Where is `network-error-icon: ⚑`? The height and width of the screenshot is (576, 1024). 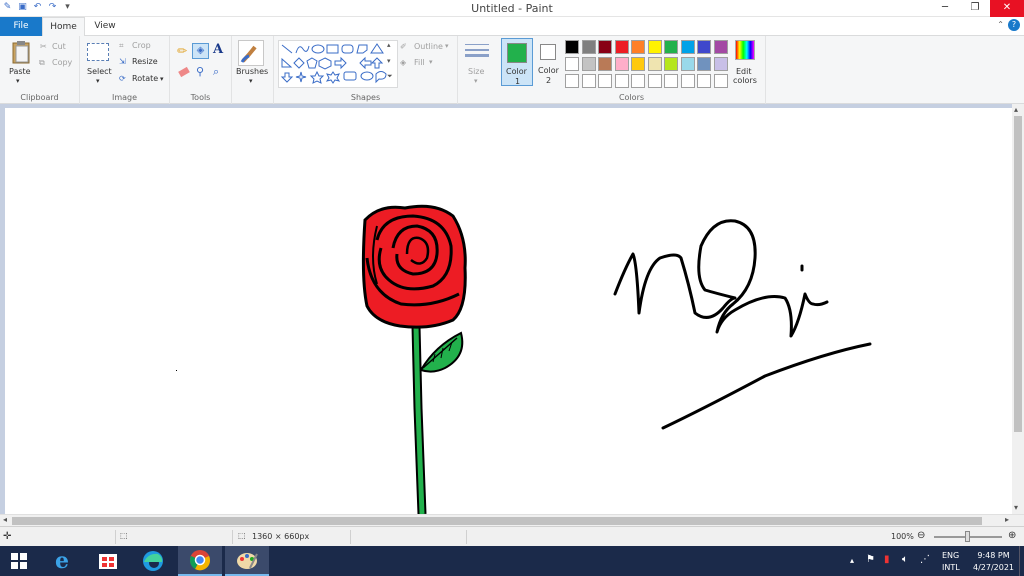 network-error-icon: ⚑ is located at coordinates (870, 565).